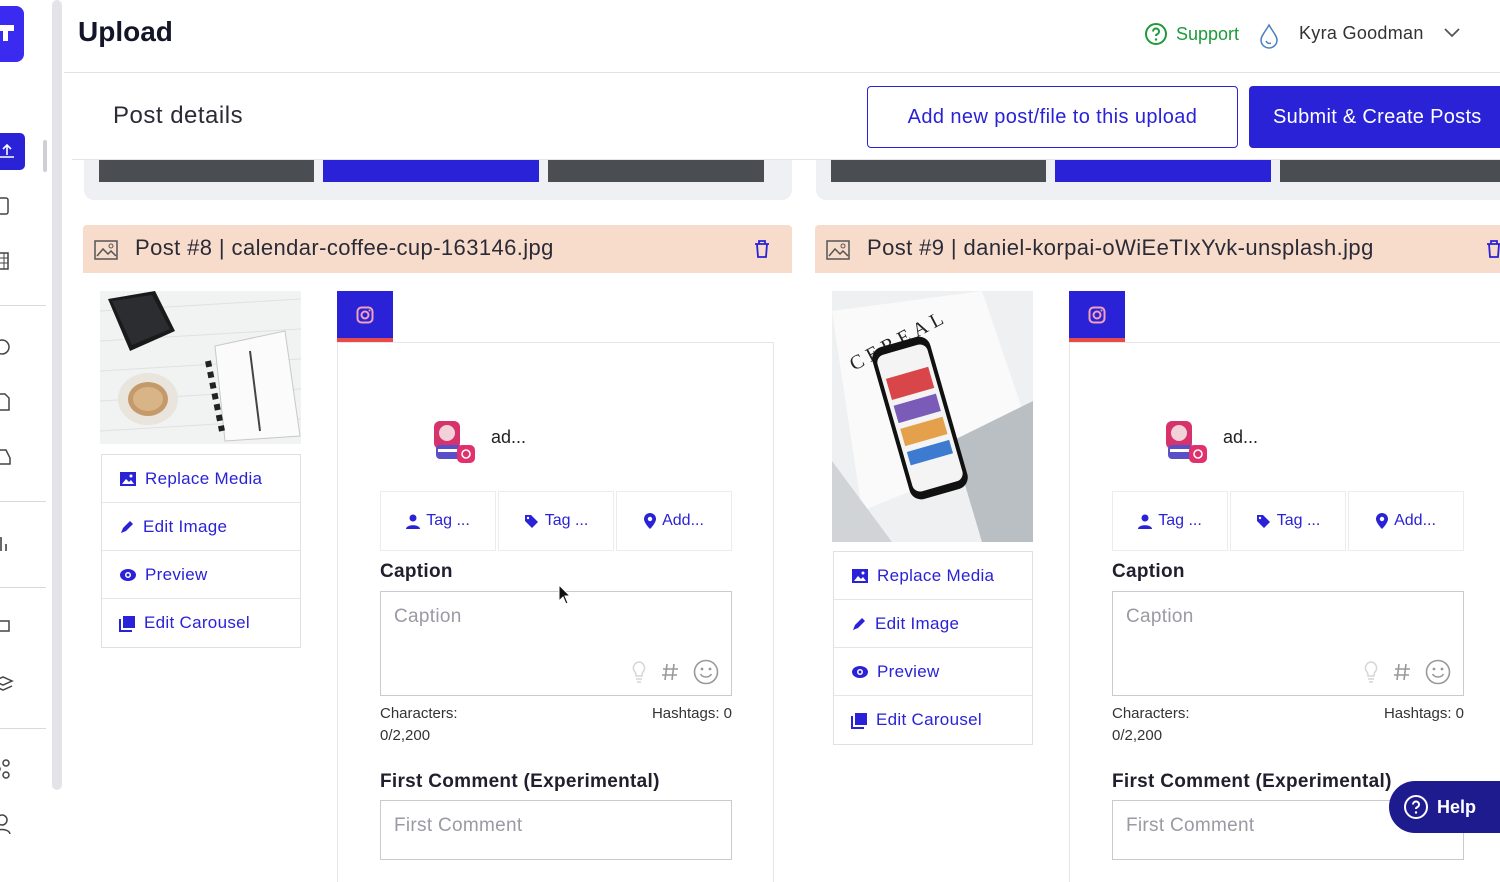  Describe the element at coordinates (565, 594) in the screenshot. I see `mouse-cursor-icon` at that location.